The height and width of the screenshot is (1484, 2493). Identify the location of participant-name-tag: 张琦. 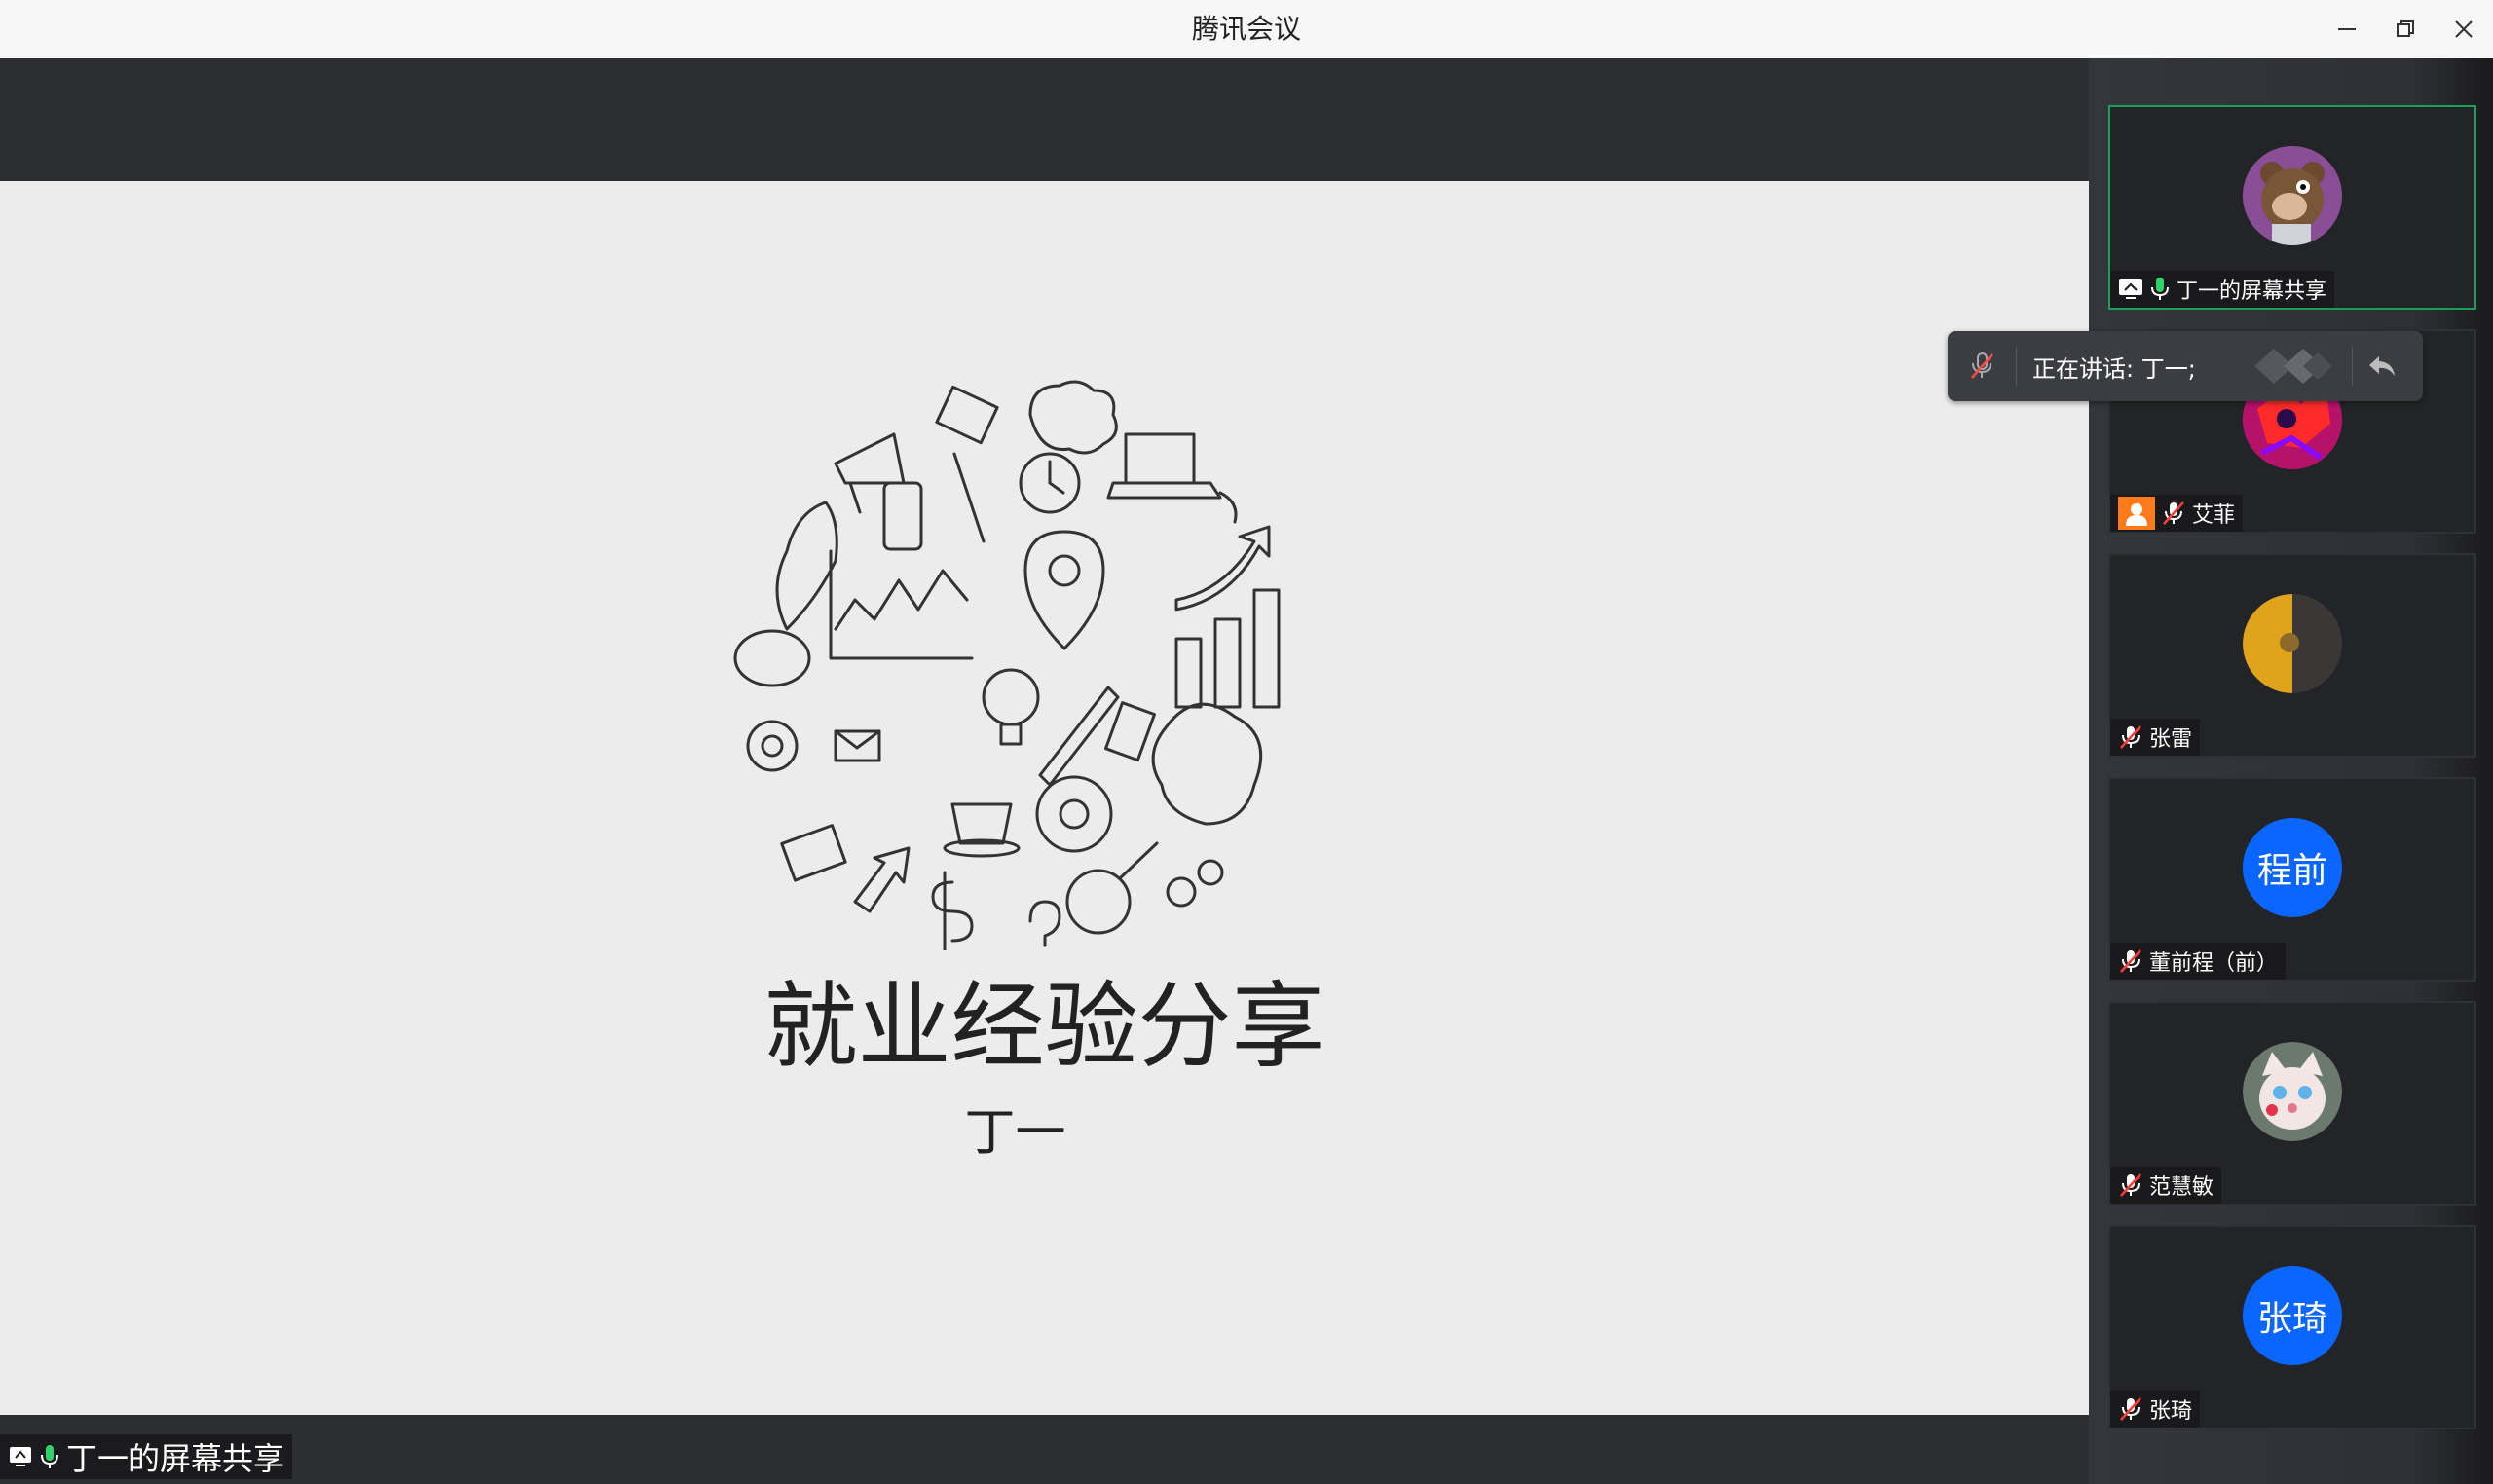
(2155, 1409).